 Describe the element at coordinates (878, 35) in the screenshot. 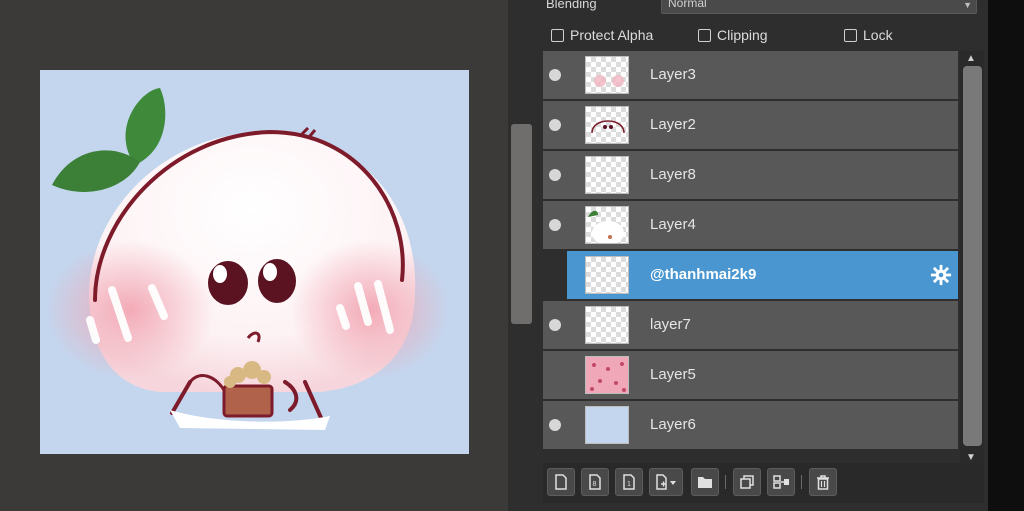

I see `lock-label: Lock` at that location.